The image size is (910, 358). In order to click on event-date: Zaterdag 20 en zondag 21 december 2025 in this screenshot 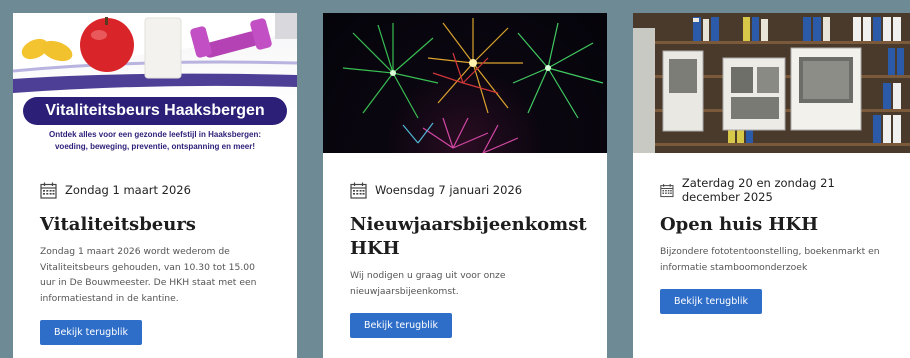, I will do `click(758, 190)`.